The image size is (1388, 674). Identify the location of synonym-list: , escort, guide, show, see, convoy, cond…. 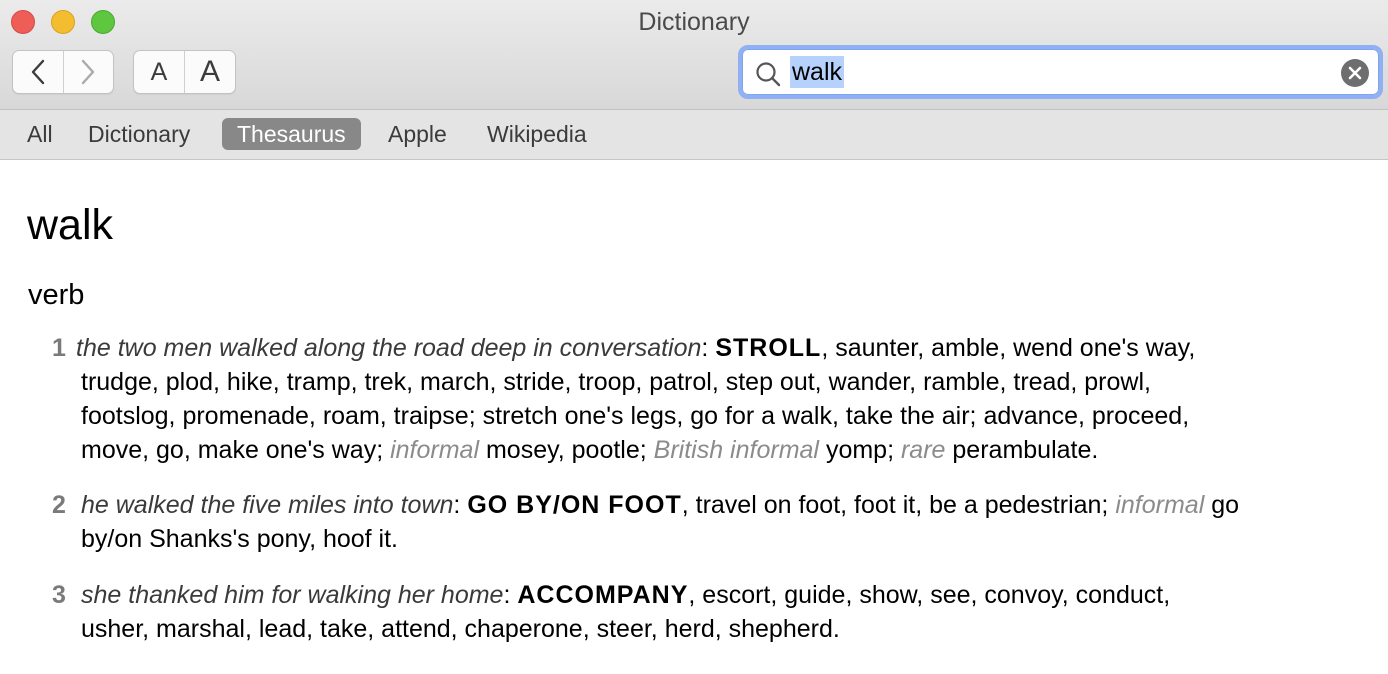
(929, 595).